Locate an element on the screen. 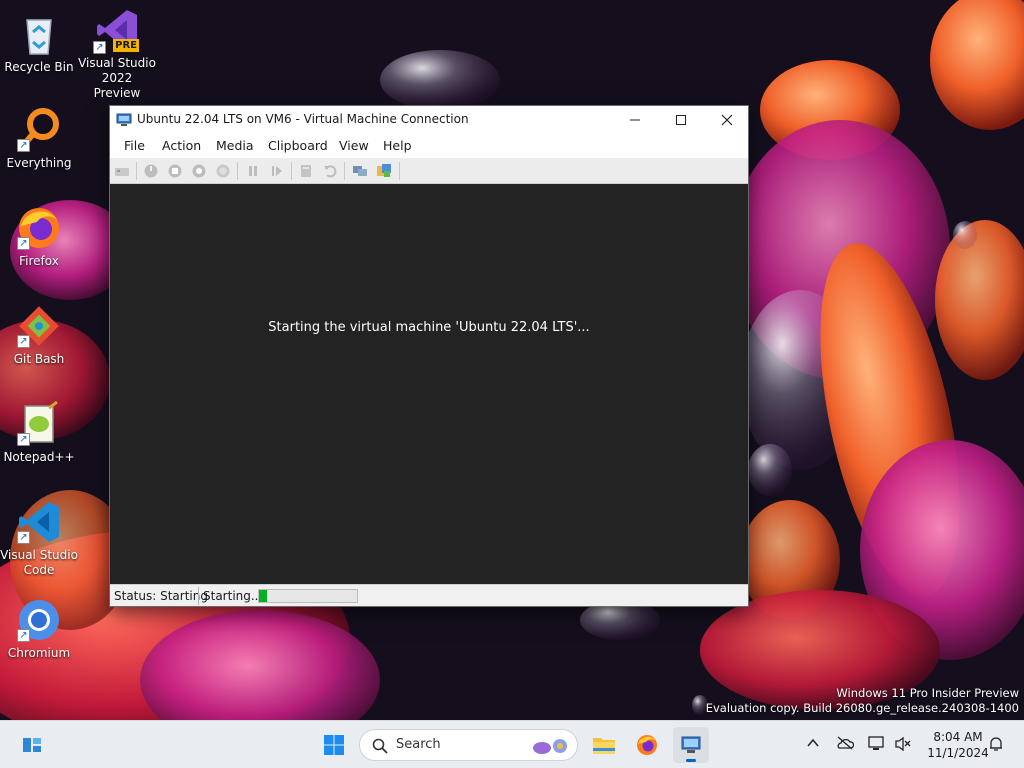 The width and height of the screenshot is (1024, 768). desktop-icon-notepad-plus-plus: ↗ Notepad++ is located at coordinates (39, 432).